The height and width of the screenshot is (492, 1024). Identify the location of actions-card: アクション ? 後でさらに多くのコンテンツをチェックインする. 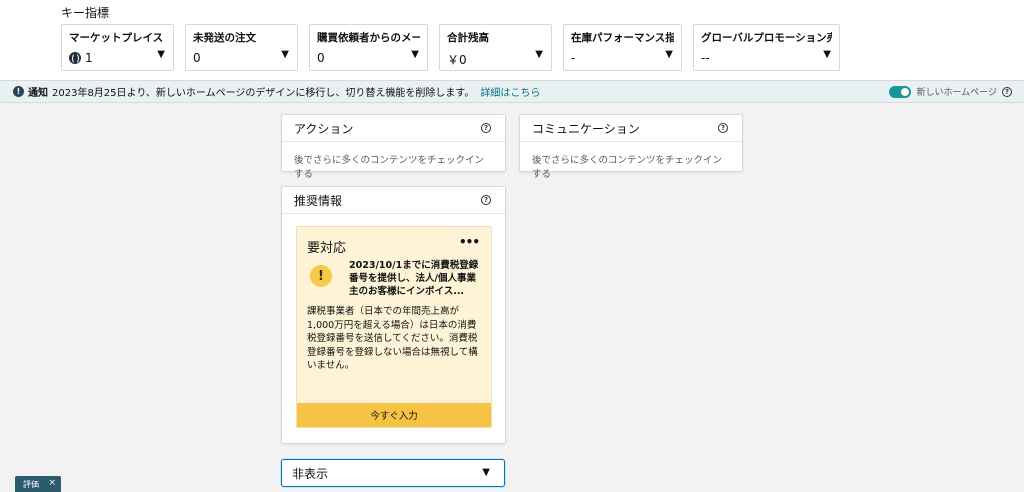
(393, 147).